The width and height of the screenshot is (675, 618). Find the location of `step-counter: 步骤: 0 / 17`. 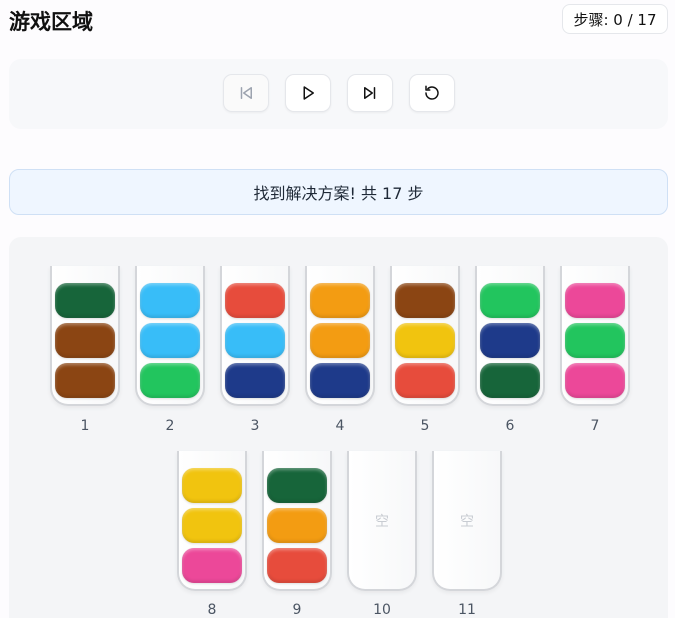

step-counter: 步骤: 0 / 17 is located at coordinates (615, 19).